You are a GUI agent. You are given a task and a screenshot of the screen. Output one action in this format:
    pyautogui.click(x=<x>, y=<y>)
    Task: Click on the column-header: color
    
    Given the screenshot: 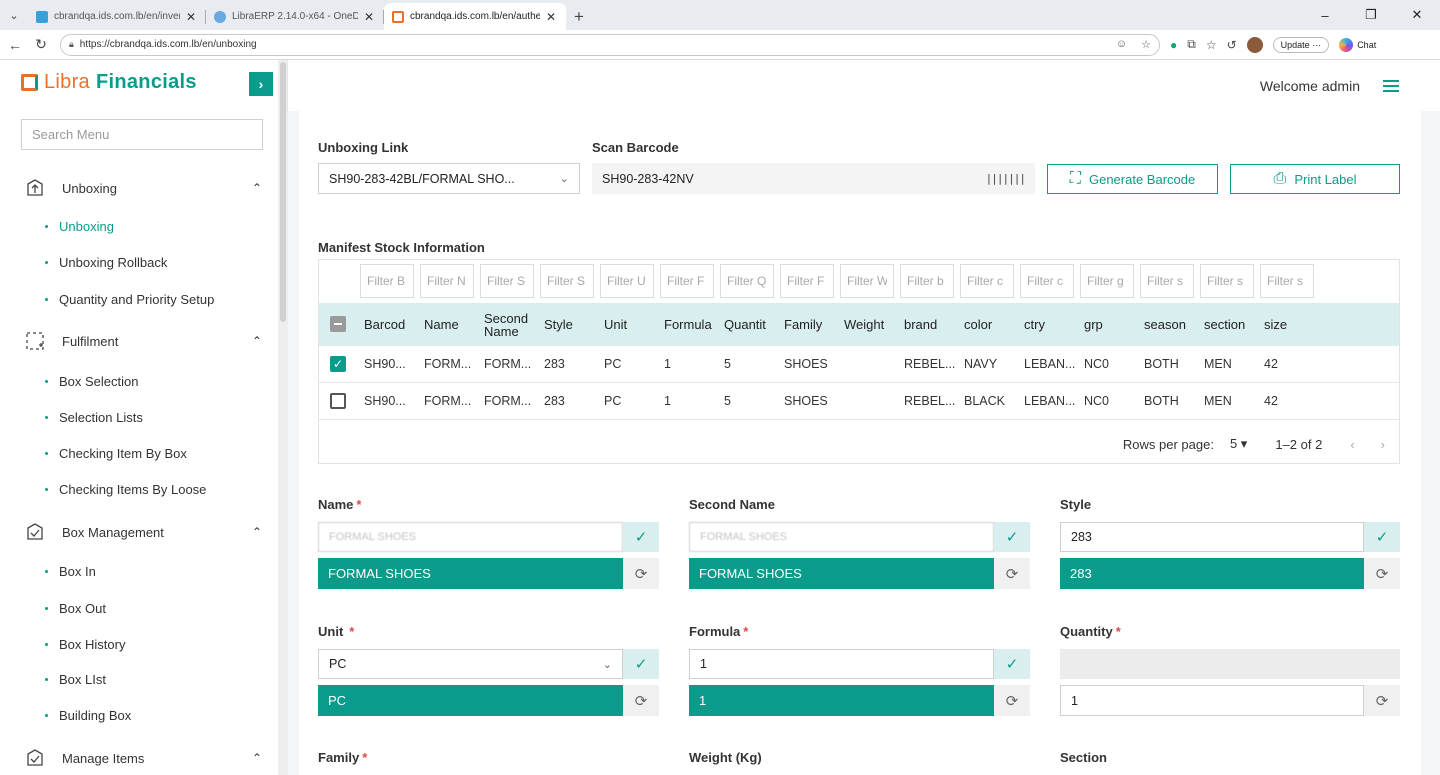 What is the action you would take?
    pyautogui.click(x=992, y=324)
    